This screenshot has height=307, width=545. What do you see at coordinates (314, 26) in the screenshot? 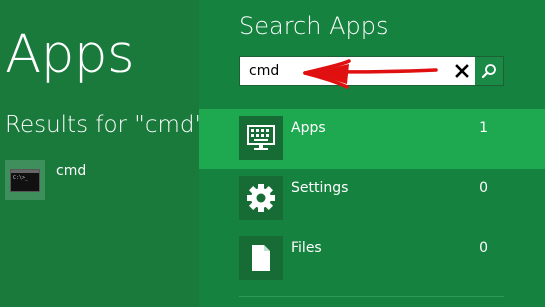
I see `search-pane-title: Search Apps` at bounding box center [314, 26].